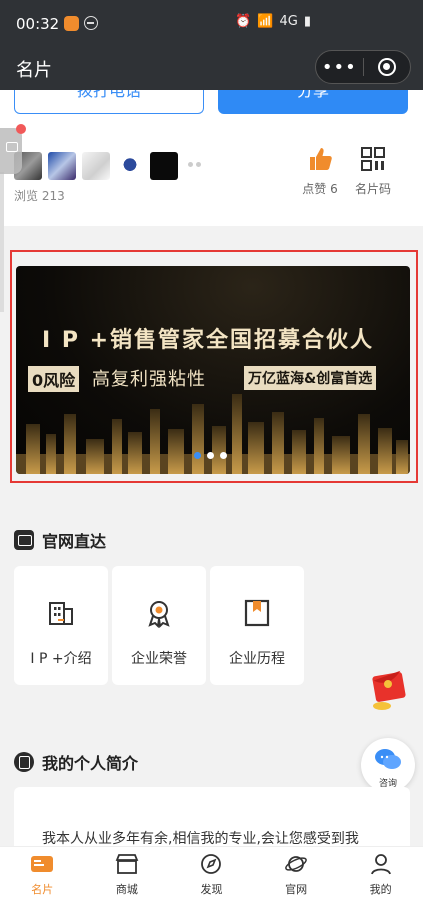 The height and width of the screenshot is (898, 423). What do you see at coordinates (312, 95) in the screenshot?
I see `share-button-label: 分享` at bounding box center [312, 95].